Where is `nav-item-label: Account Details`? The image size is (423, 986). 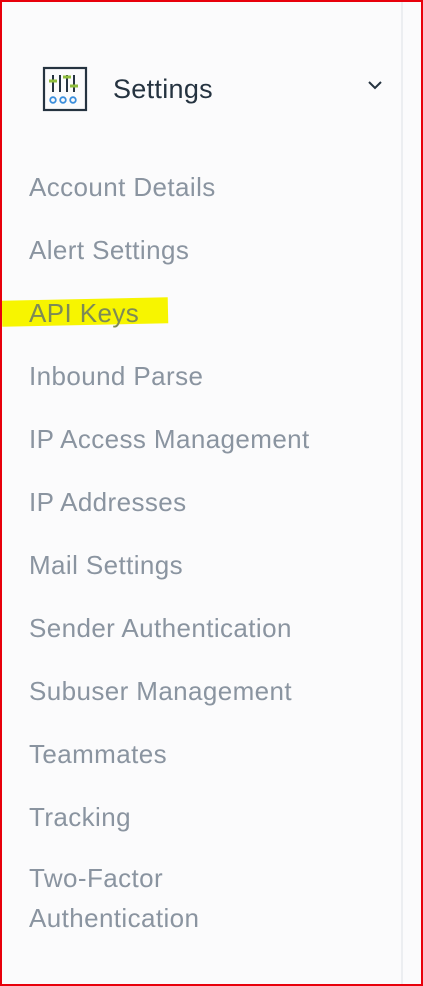 nav-item-label: Account Details is located at coordinates (122, 187).